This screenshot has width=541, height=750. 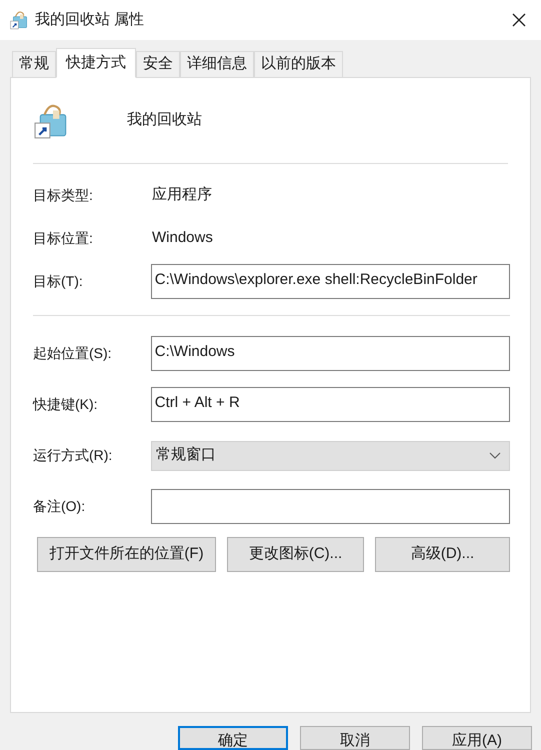 I want to click on field-label: 快捷键(K):, so click(x=66, y=404).